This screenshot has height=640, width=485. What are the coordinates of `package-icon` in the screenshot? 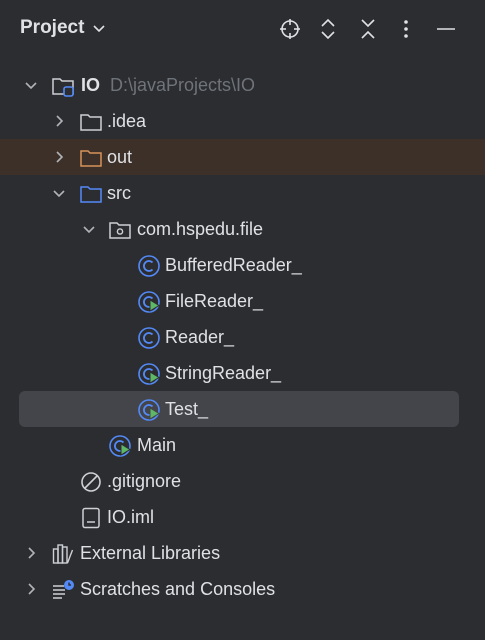 It's located at (120, 230).